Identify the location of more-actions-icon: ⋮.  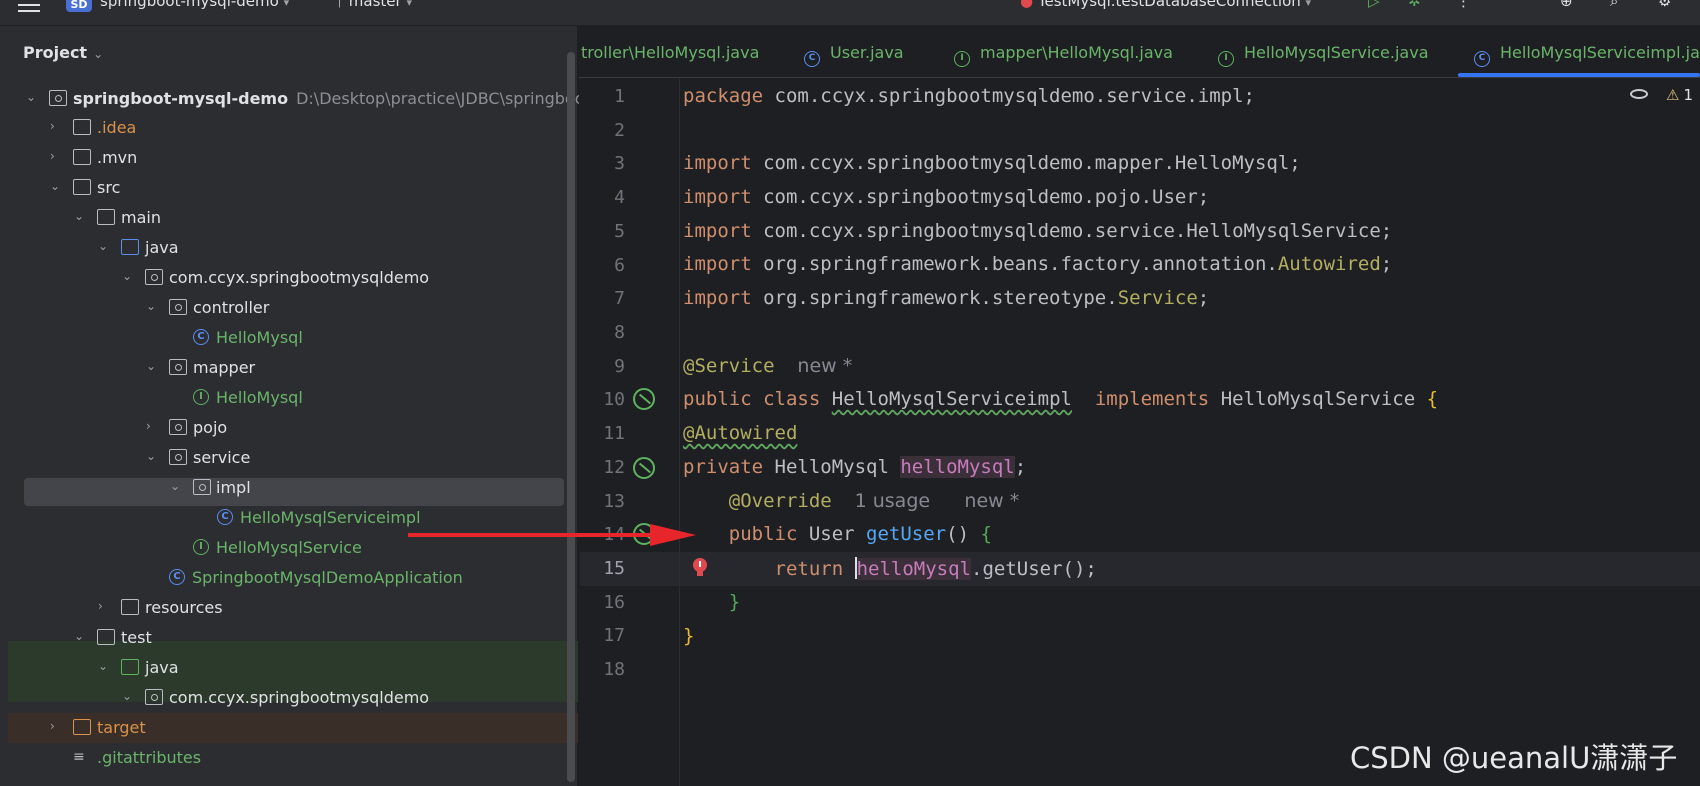
(1463, 5).